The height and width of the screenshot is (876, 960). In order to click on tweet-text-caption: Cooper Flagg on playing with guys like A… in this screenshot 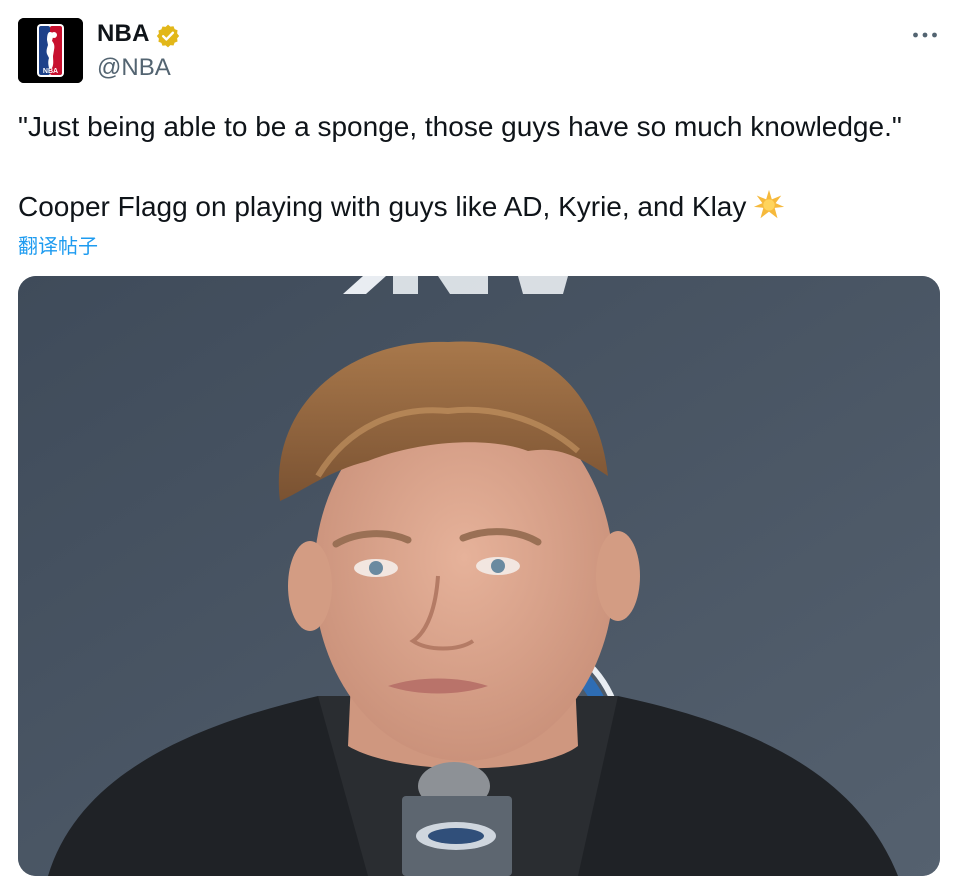, I will do `click(478, 206)`.